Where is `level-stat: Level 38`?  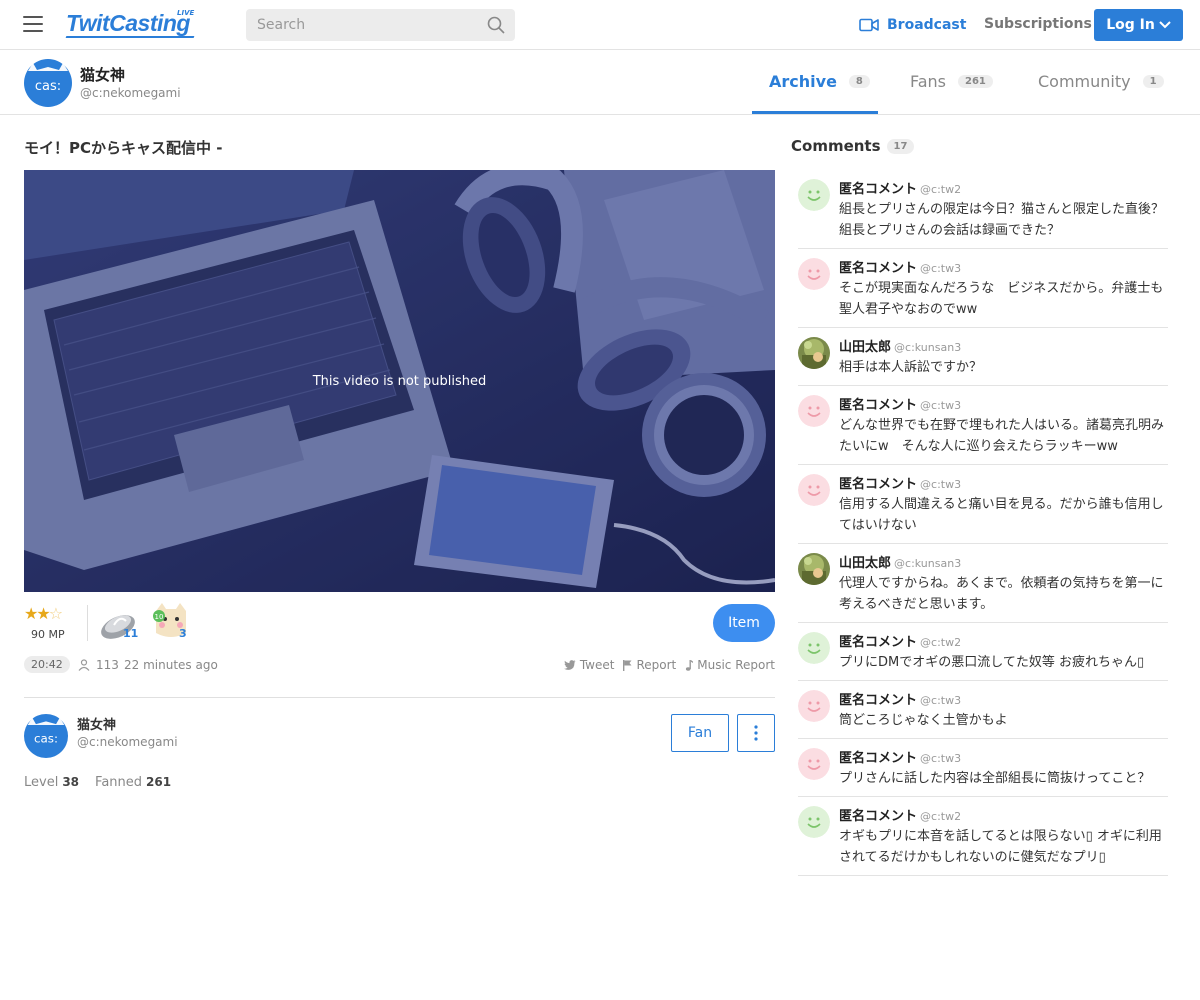 level-stat: Level 38 is located at coordinates (52, 782).